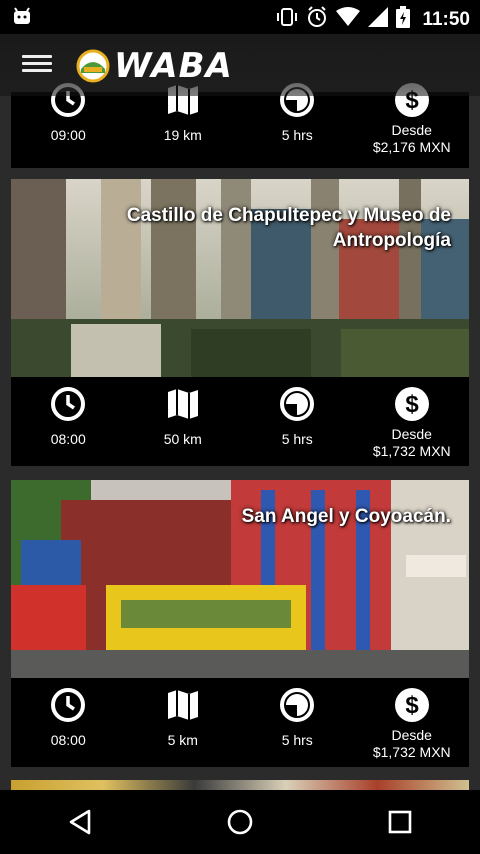  I want to click on recents-square-icon, so click(400, 822).